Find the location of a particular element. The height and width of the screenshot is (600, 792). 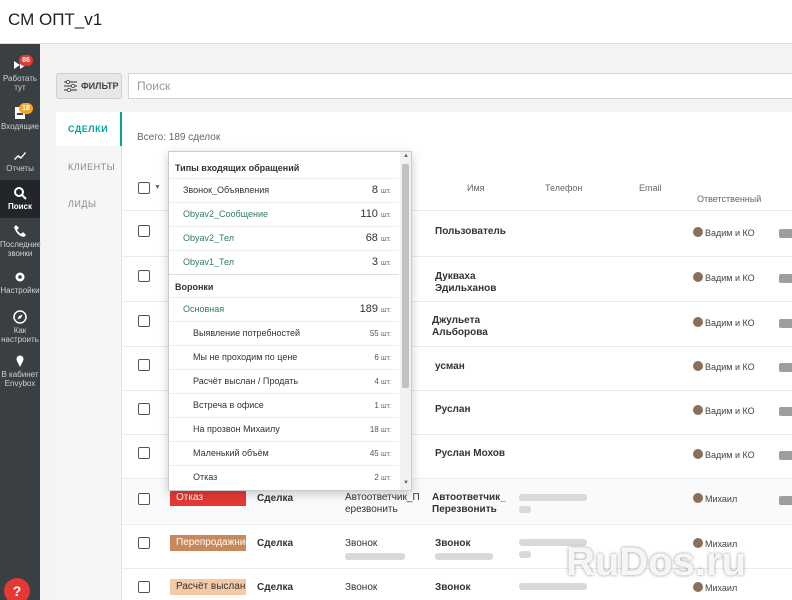

sidebar-item-label: Работать тут is located at coordinates (20, 83).